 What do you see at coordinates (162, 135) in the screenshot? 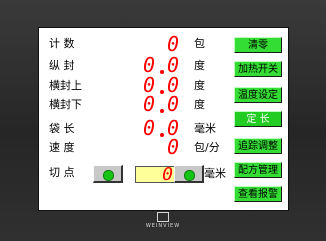
I see `bag-length-dot` at bounding box center [162, 135].